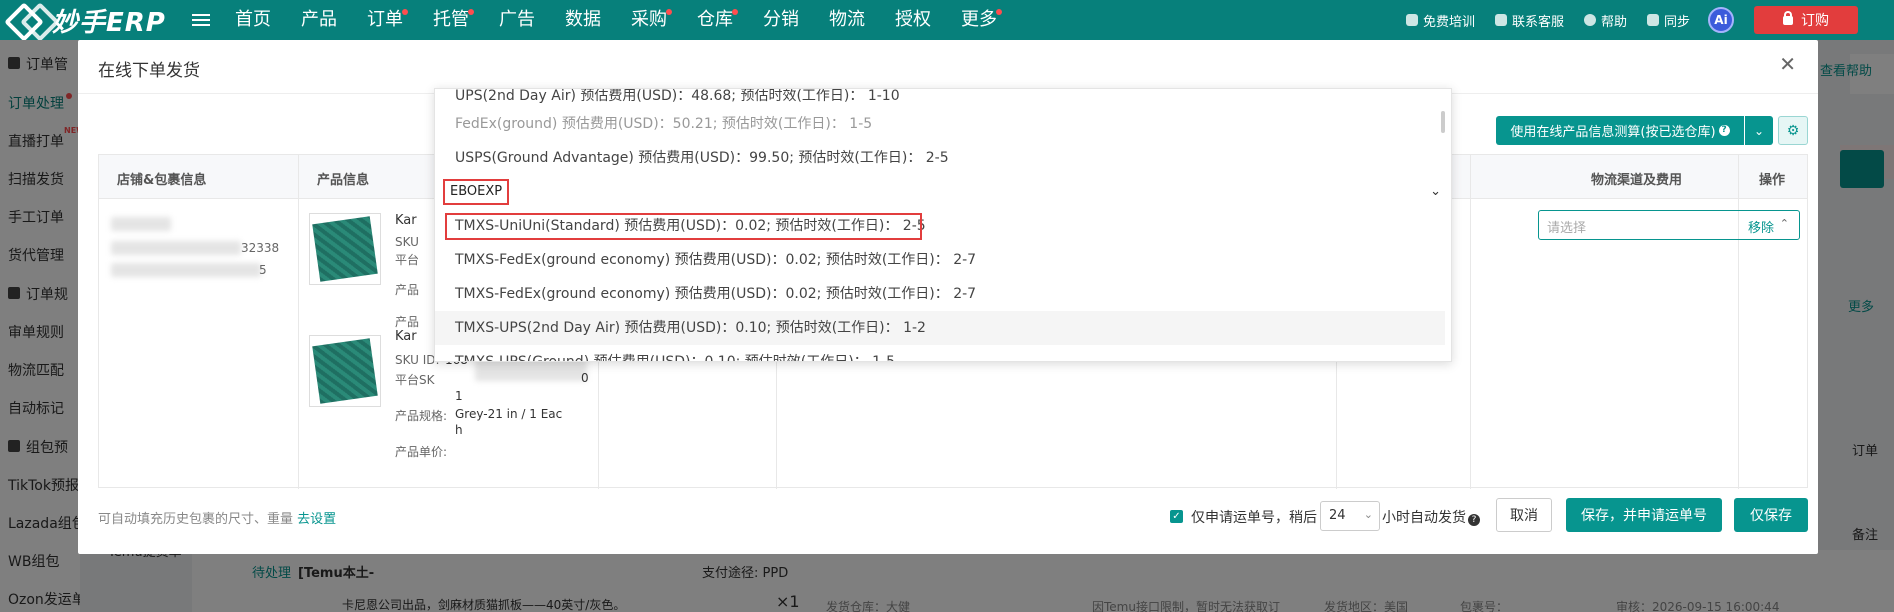 This screenshot has height=612, width=1894. What do you see at coordinates (1772, 180) in the screenshot?
I see `col-actions: 操作` at bounding box center [1772, 180].